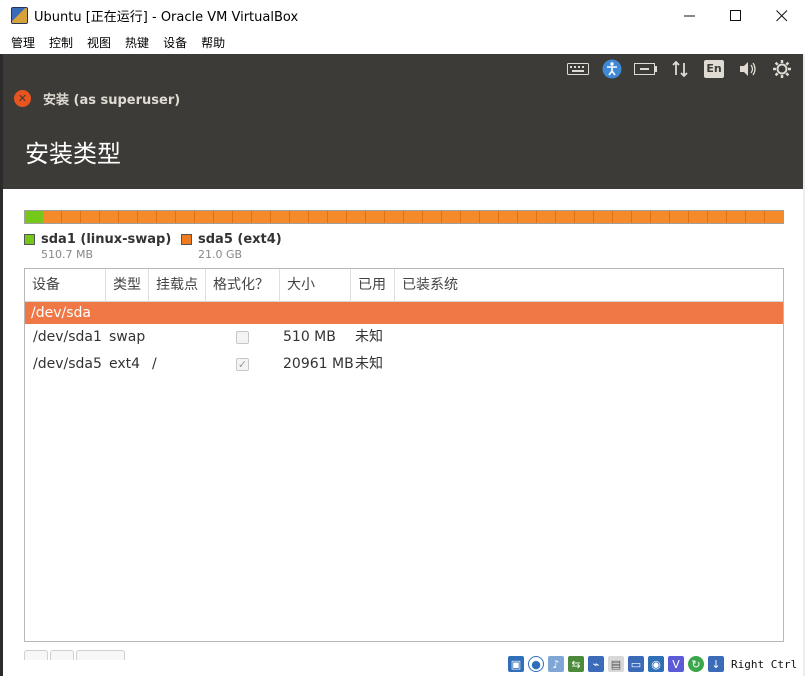 Image resolution: width=805 pixels, height=676 pixels. What do you see at coordinates (616, 664) in the screenshot?
I see `shared-folders-icon: ▤` at bounding box center [616, 664].